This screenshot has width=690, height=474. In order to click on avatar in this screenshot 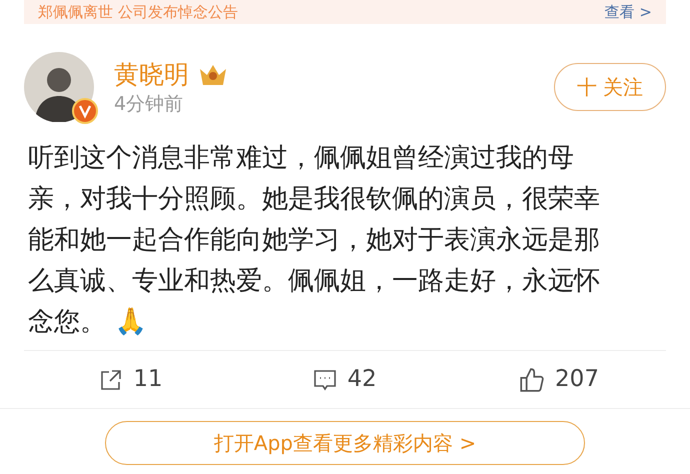, I will do `click(59, 87)`.